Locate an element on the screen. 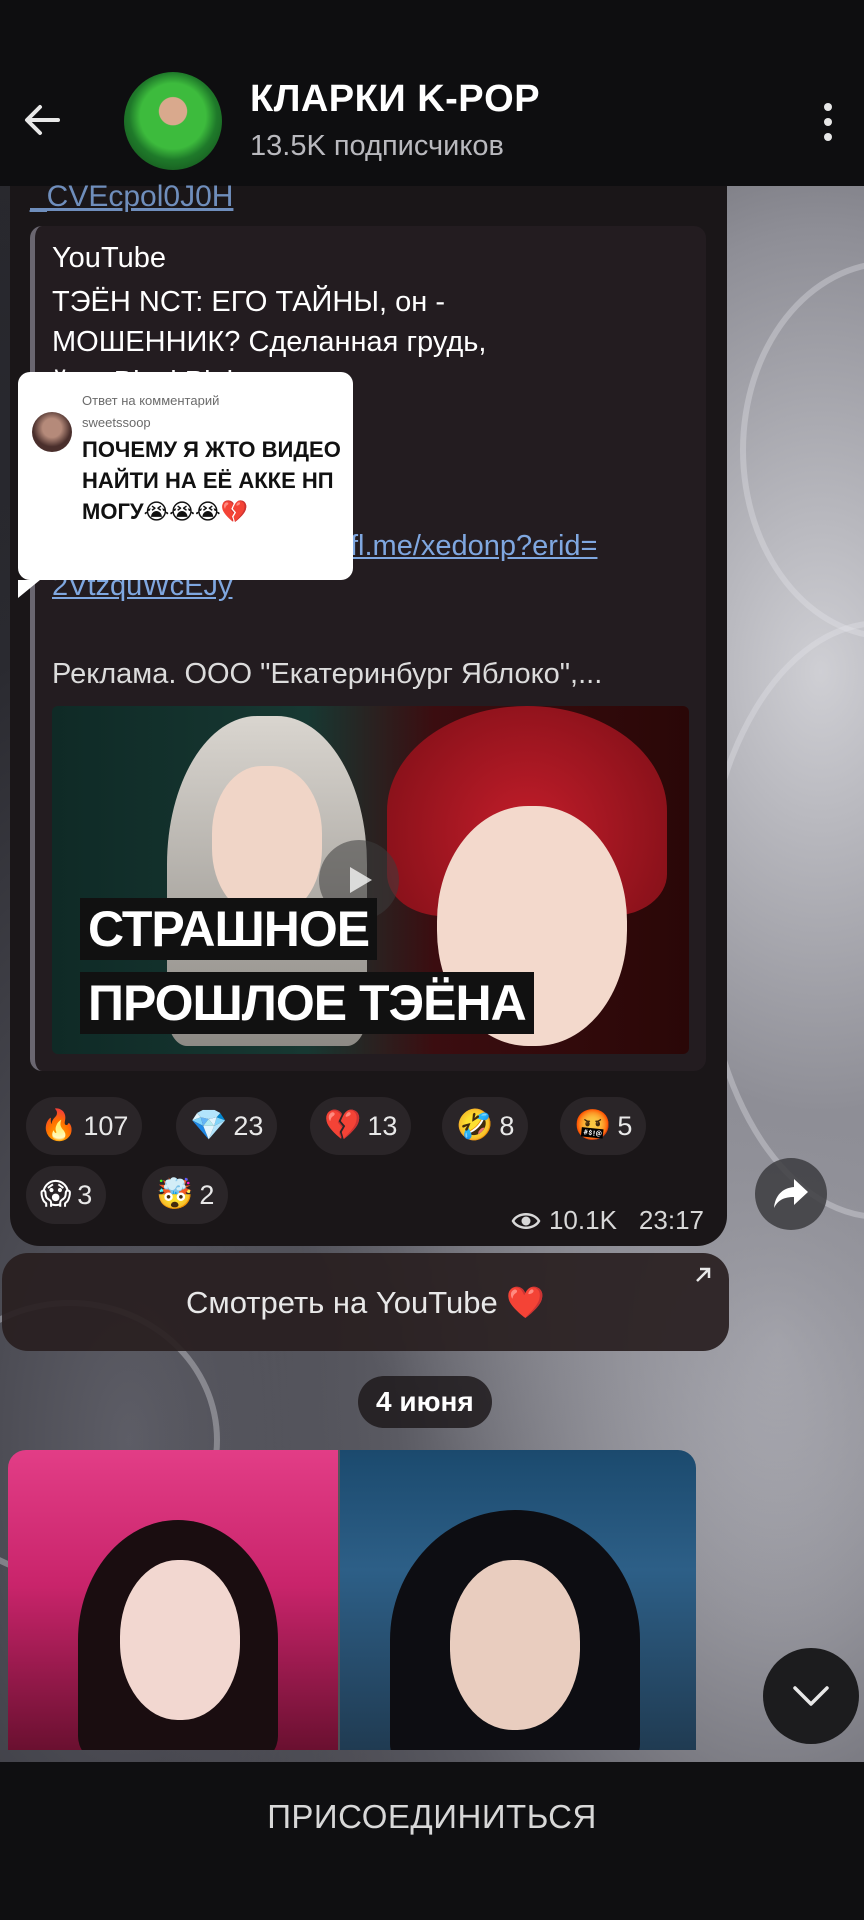  reaction-count: 2 is located at coordinates (207, 1194).